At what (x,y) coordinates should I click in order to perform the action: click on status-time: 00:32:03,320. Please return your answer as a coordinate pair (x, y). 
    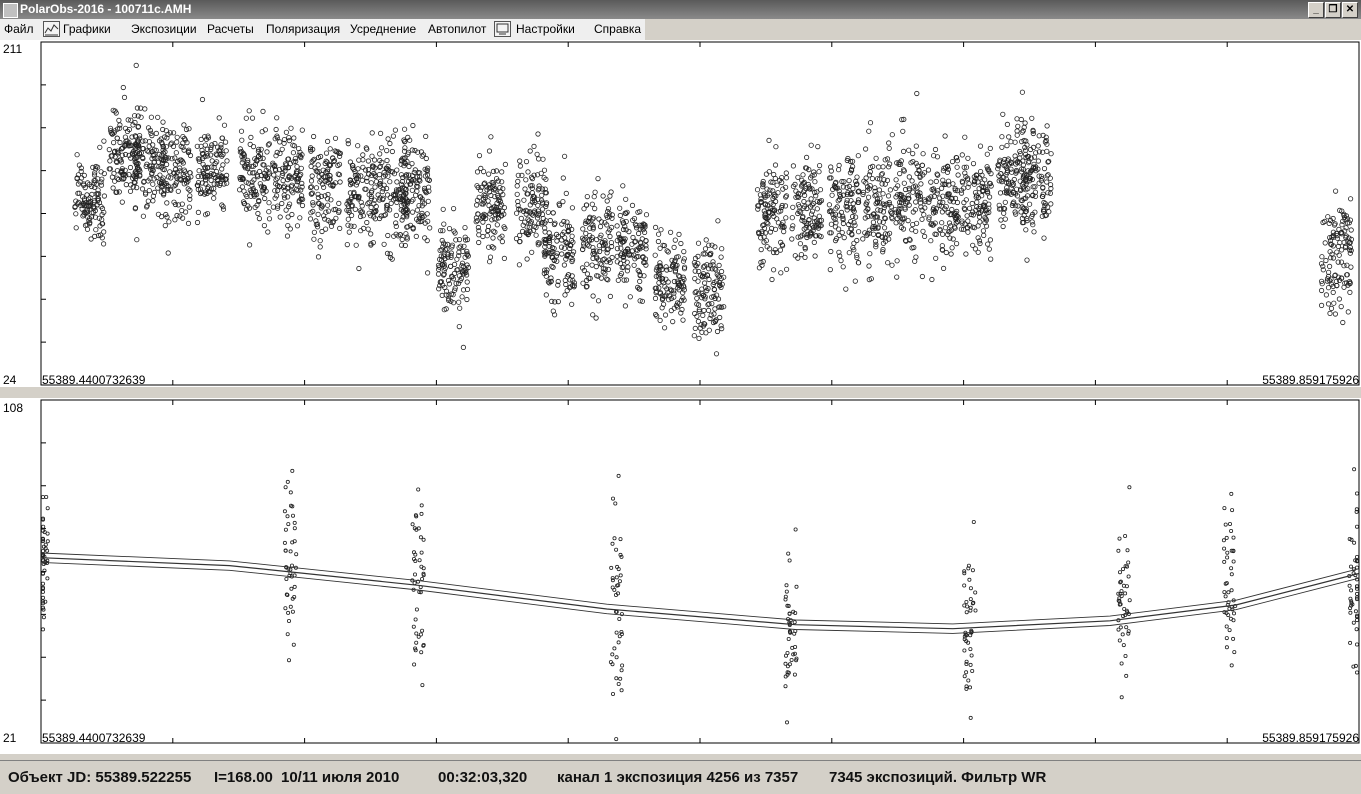
    Looking at the image, I should click on (483, 777).